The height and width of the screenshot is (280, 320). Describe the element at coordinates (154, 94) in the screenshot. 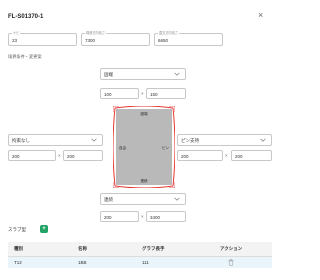

I see `input-value: 150` at that location.